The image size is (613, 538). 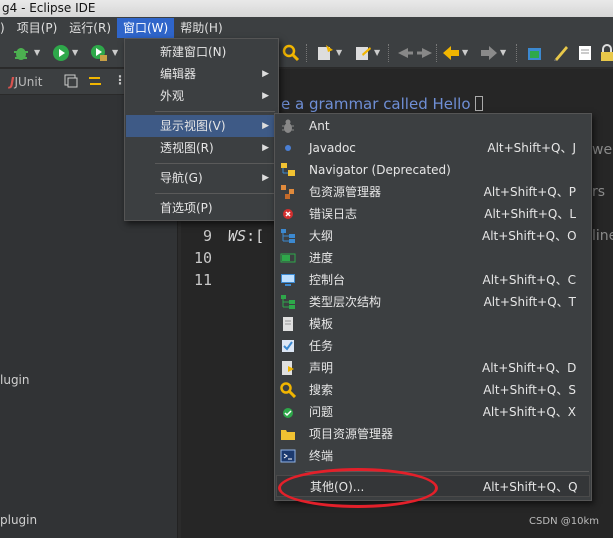 What do you see at coordinates (433, 236) in the screenshot?
I see `view-item-outline: 大纲 Alt+Shift+Q、O` at bounding box center [433, 236].